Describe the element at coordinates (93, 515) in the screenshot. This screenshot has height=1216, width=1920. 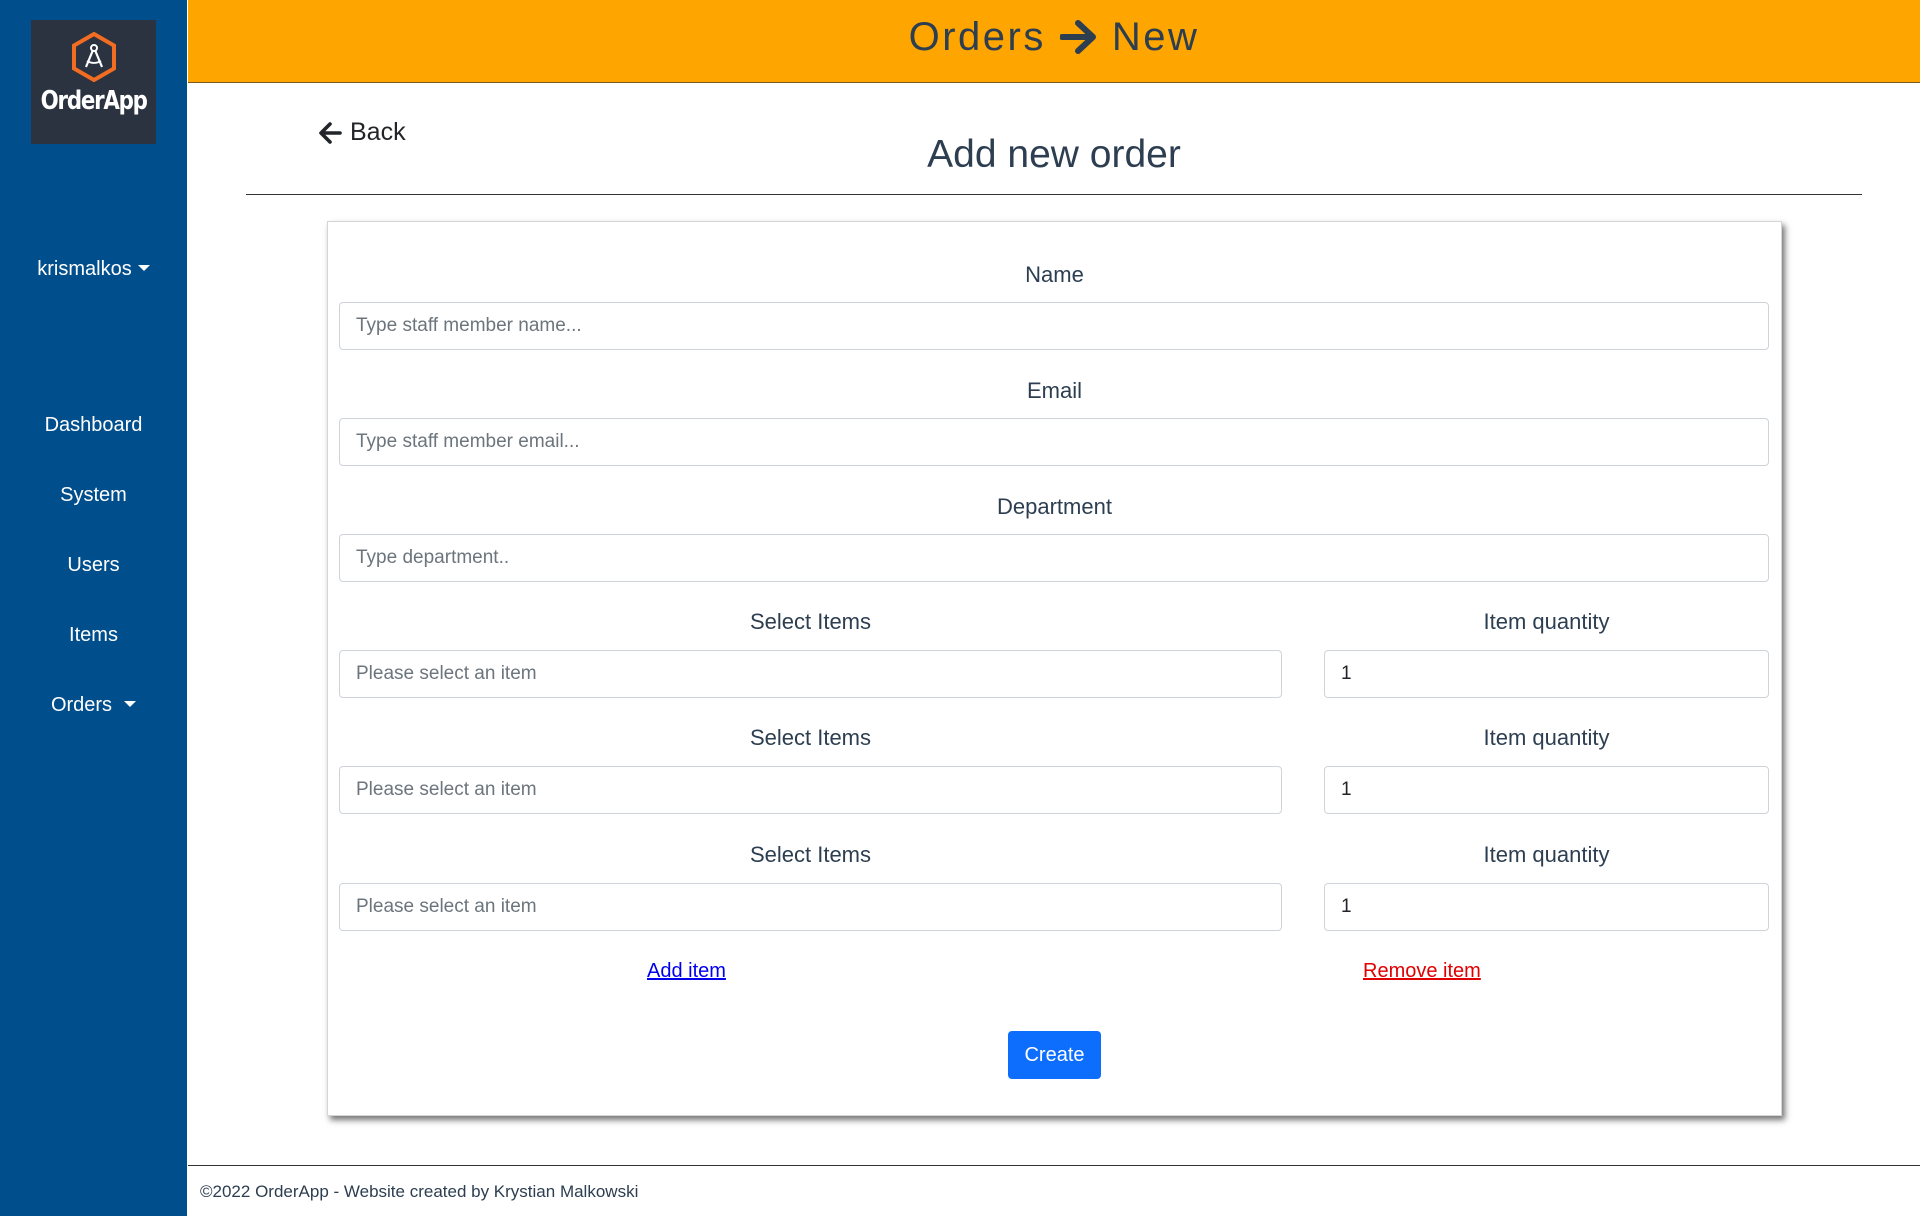
I see `sidebar-item-system: System` at that location.